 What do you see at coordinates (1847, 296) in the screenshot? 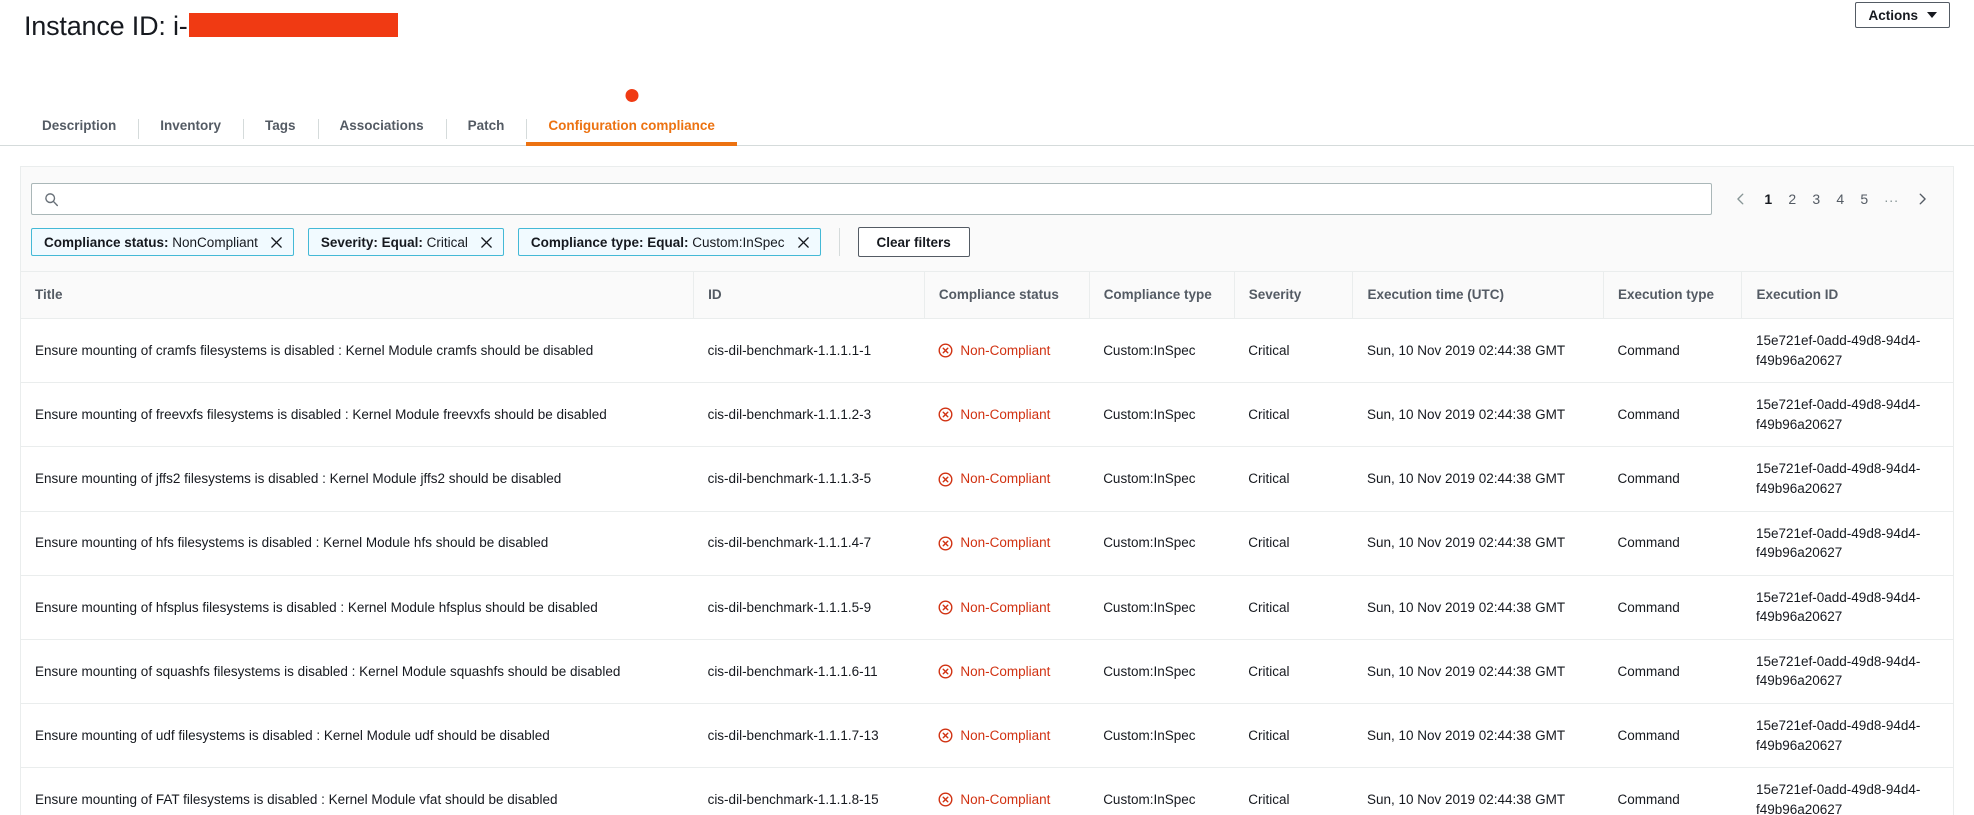
I see `column-header-execution-id: Execution ID` at bounding box center [1847, 296].